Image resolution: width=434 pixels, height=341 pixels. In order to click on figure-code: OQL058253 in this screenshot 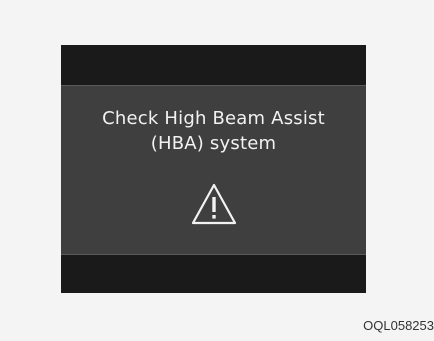, I will do `click(398, 325)`.